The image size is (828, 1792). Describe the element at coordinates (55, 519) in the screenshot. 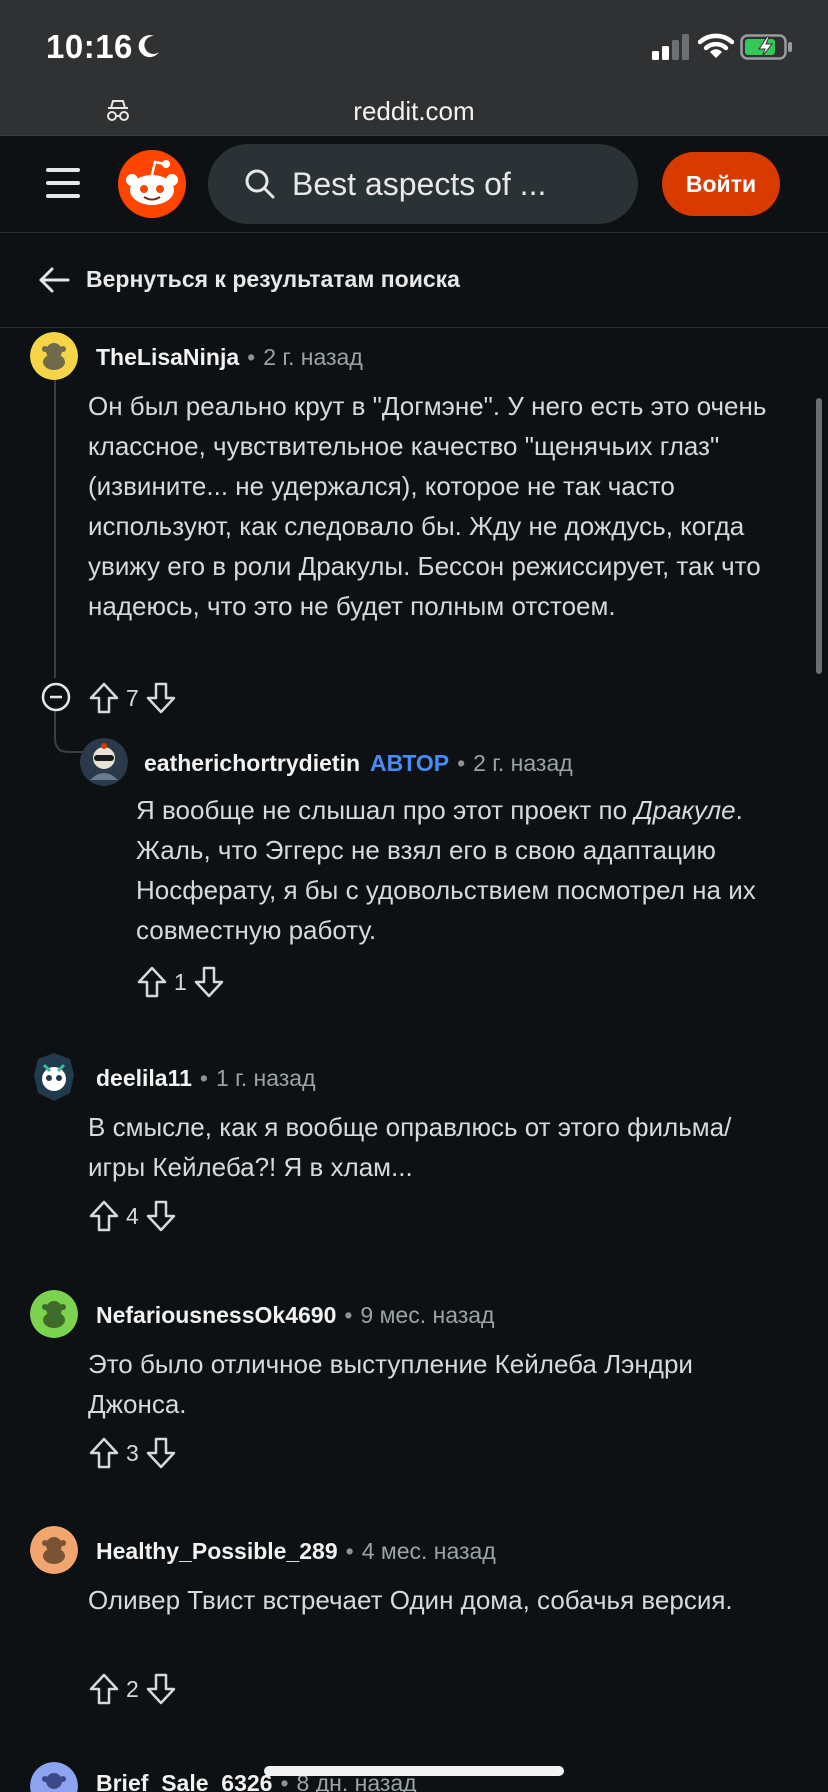

I see `thread-line` at that location.